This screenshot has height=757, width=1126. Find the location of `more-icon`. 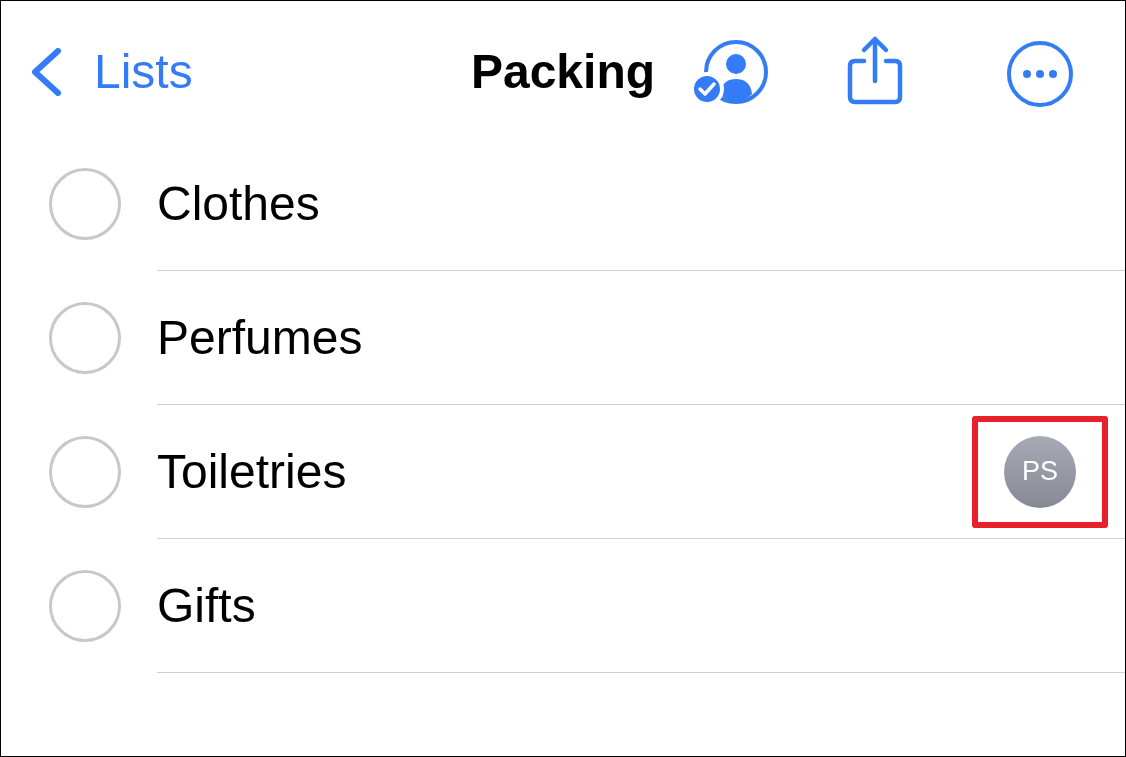

more-icon is located at coordinates (1040, 74).